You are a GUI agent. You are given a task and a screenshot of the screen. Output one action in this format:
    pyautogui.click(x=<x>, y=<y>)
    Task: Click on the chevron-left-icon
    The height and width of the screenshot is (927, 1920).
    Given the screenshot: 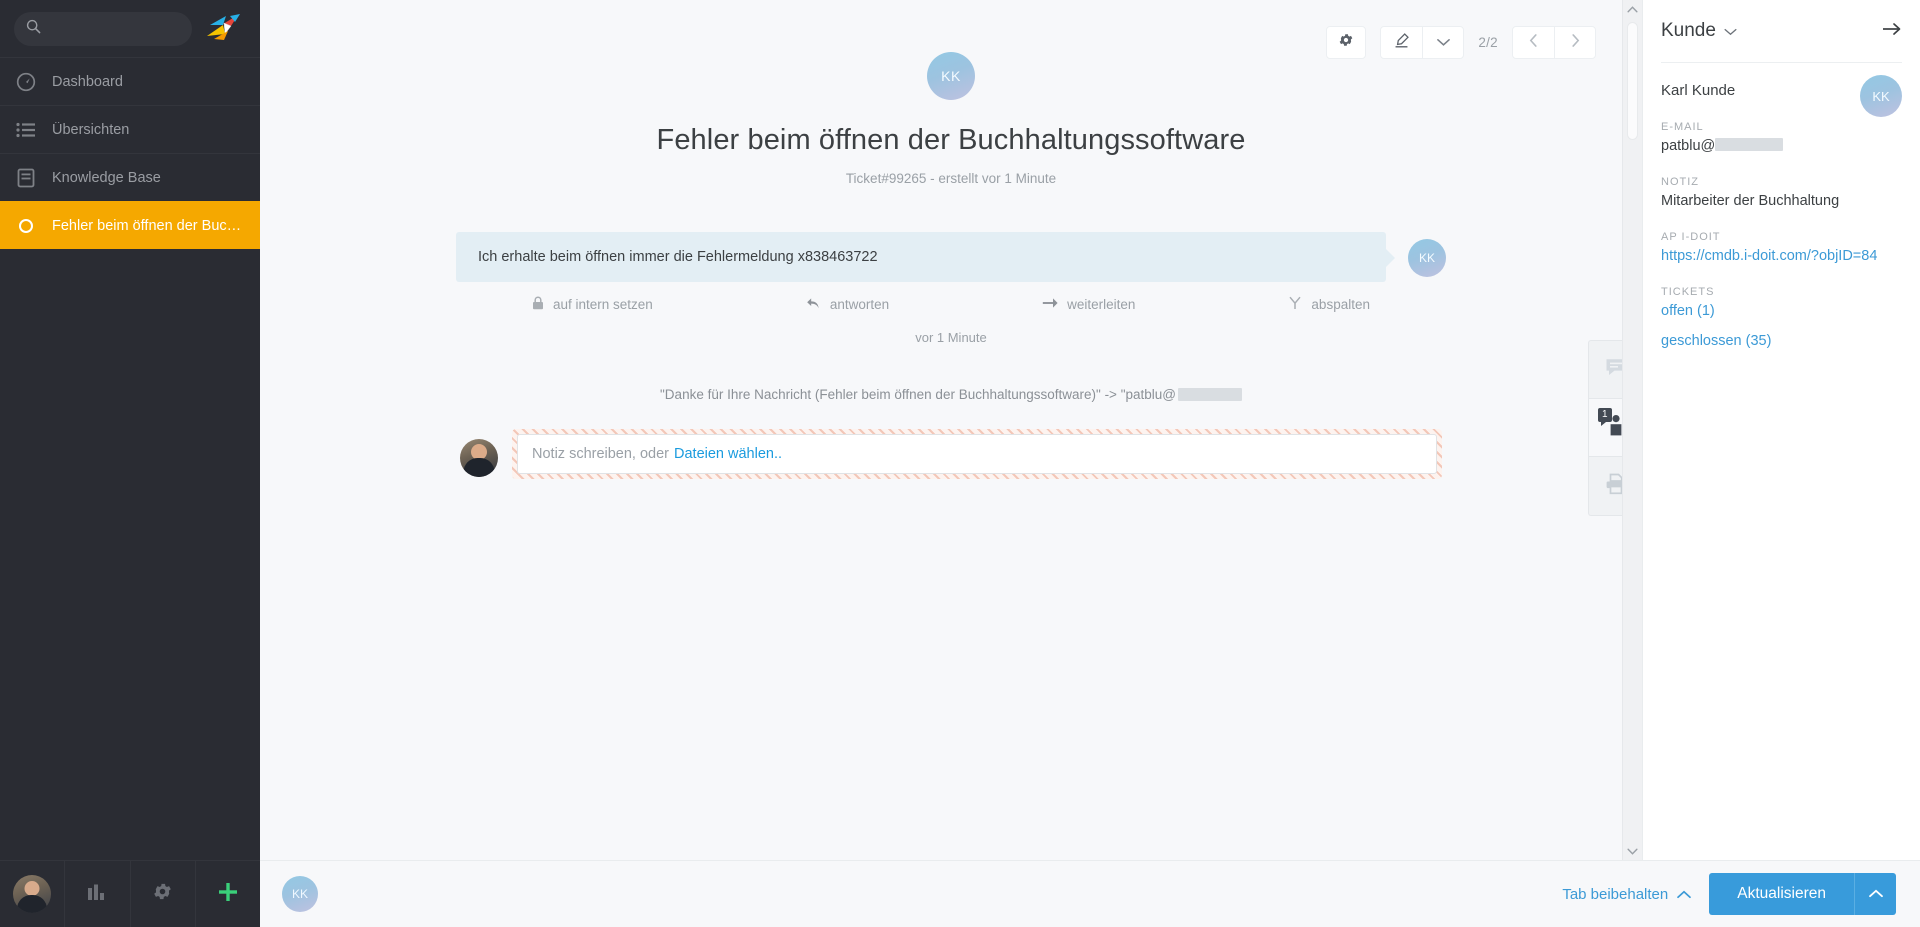 What is the action you would take?
    pyautogui.click(x=1533, y=42)
    